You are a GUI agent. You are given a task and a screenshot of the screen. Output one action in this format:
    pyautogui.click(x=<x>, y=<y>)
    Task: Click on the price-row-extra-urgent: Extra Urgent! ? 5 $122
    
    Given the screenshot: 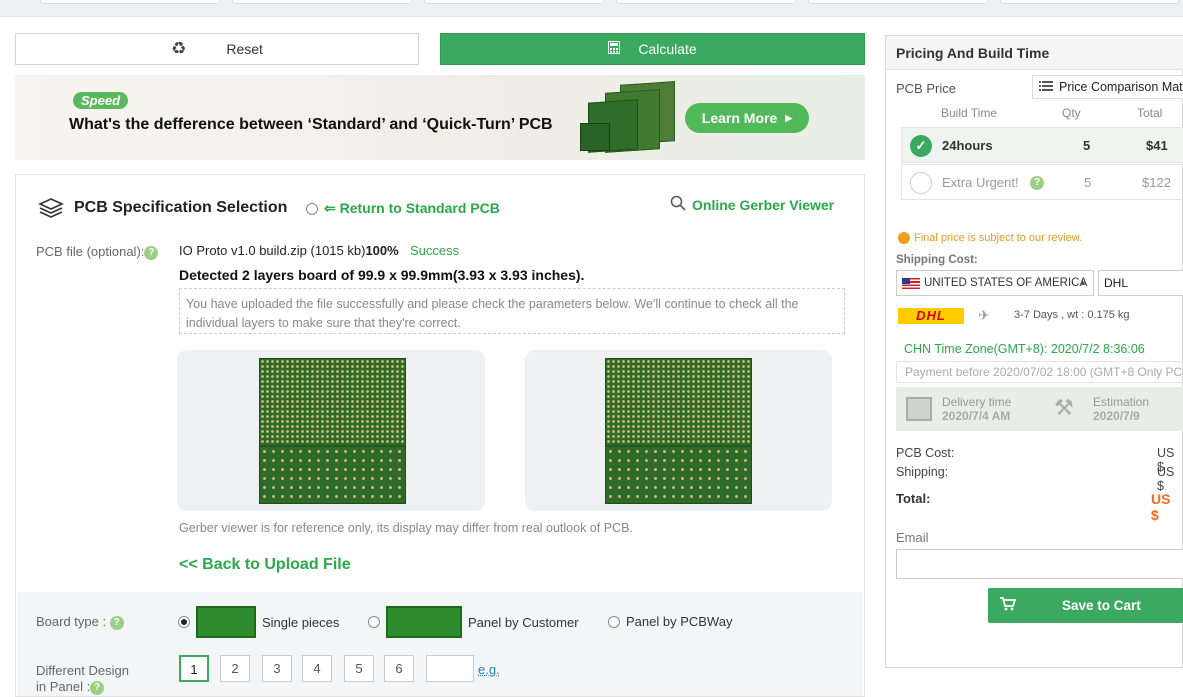 What is the action you would take?
    pyautogui.click(x=1042, y=182)
    